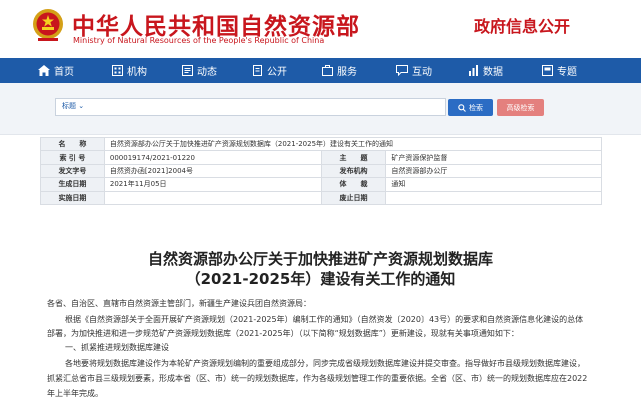 This screenshot has width=641, height=402. Describe the element at coordinates (117, 347) in the screenshot. I see `section-heading-1: 一、抓紧推进规划数据库建设` at that location.